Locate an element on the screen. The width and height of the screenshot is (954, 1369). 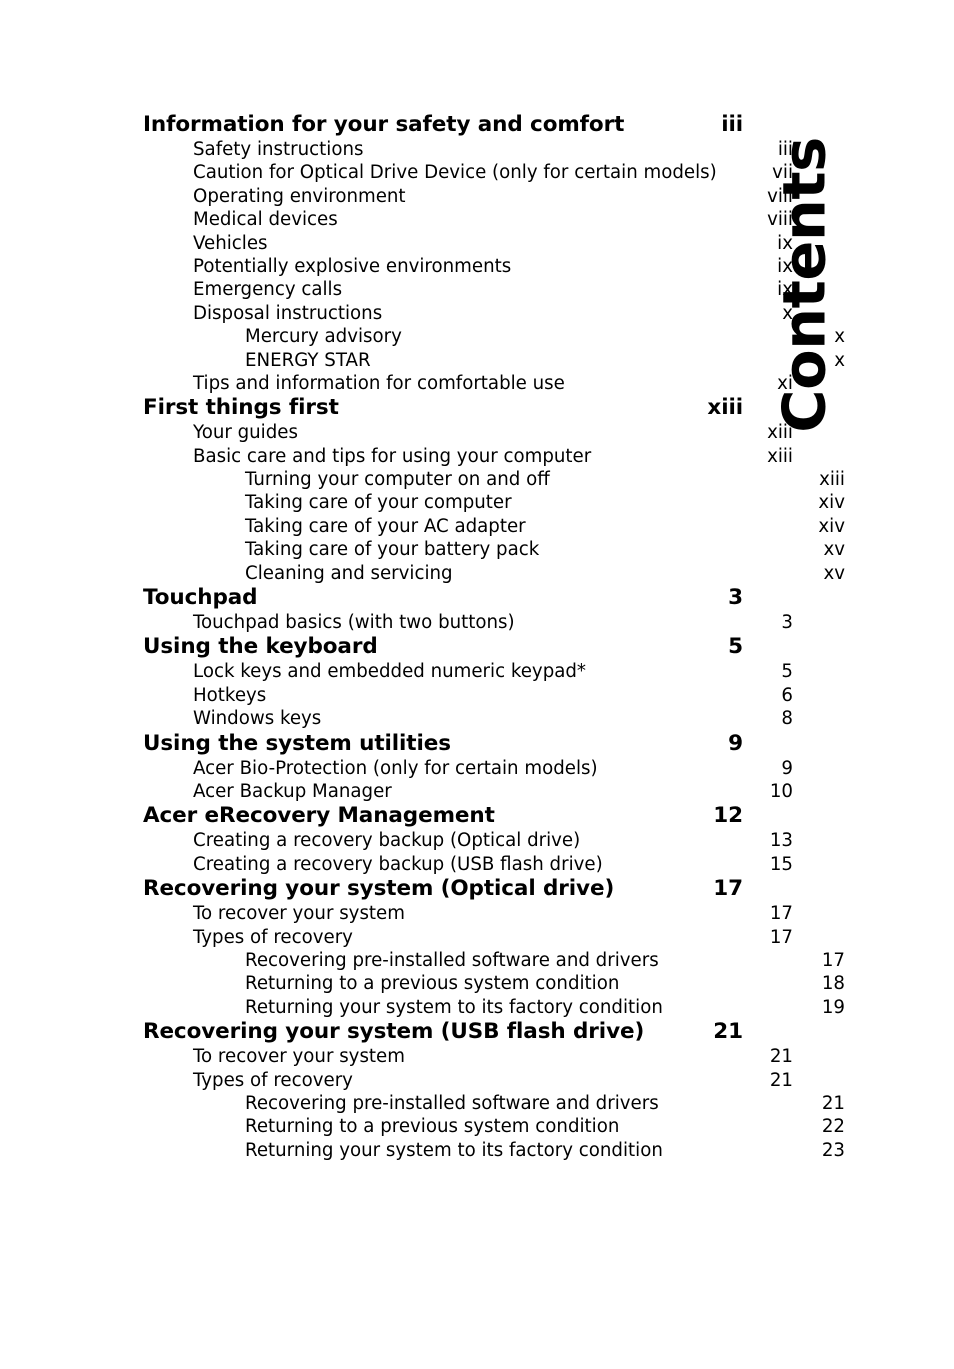
toc-heading-row: Acer eRecovery Management 12 is located at coordinates (443, 816).